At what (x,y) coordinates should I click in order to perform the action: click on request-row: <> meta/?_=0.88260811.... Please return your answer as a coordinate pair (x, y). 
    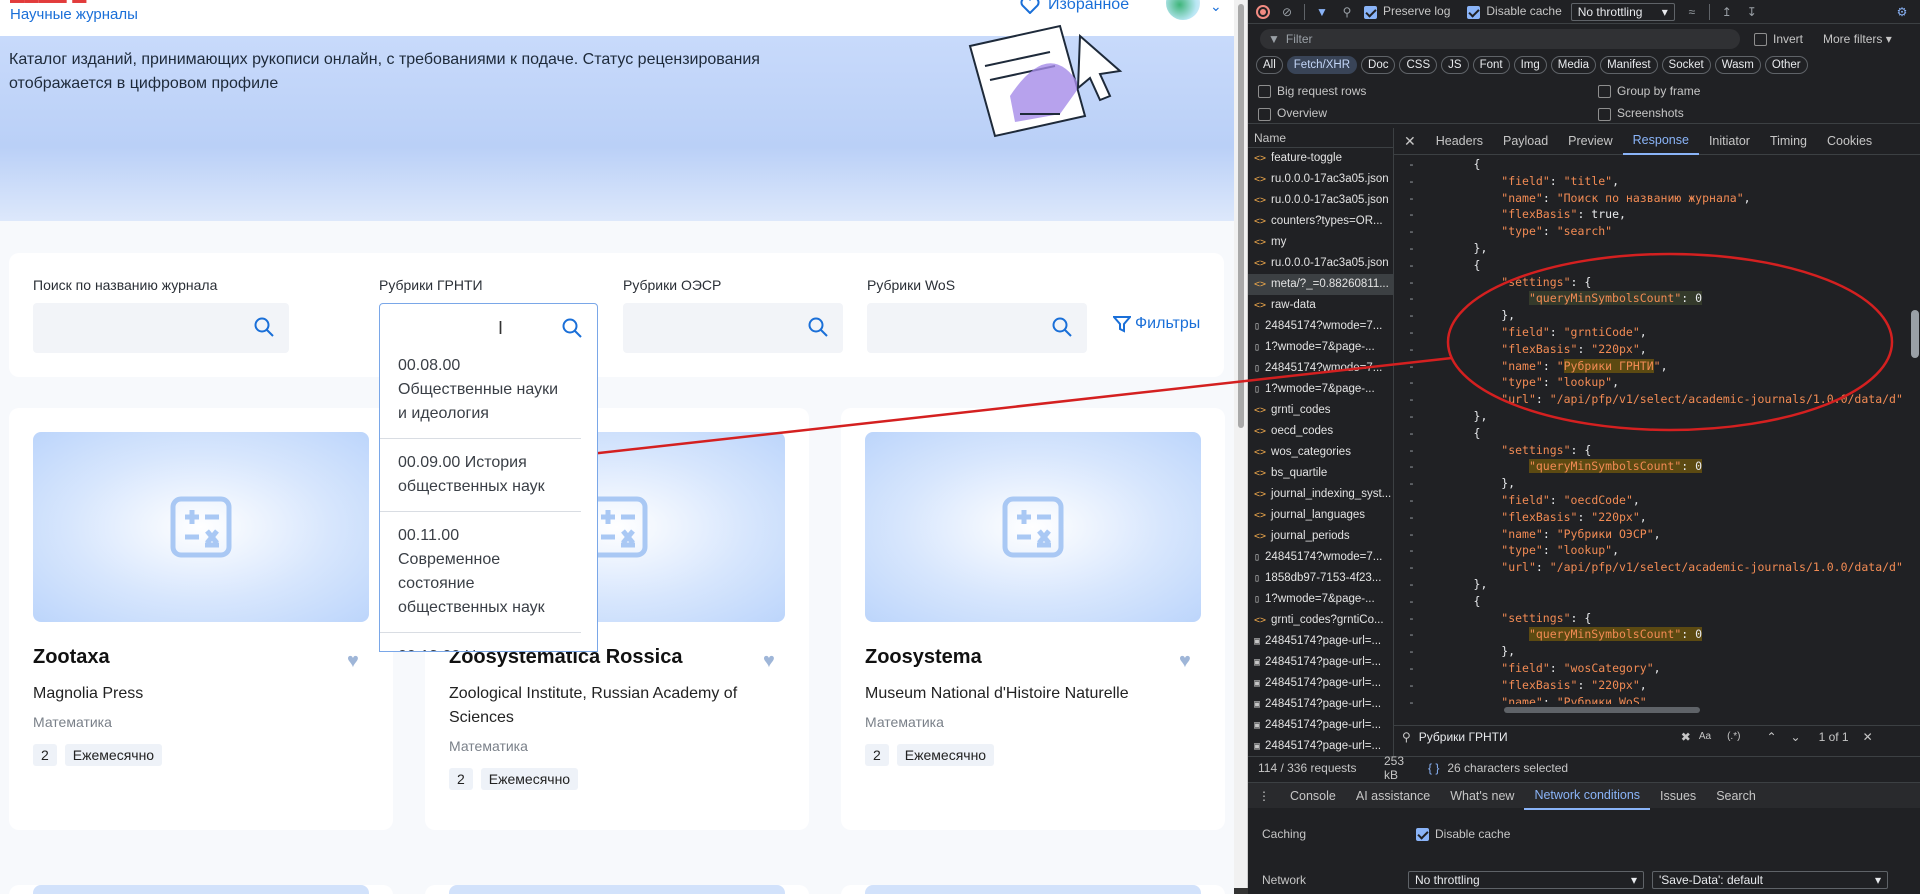
    Looking at the image, I should click on (1320, 284).